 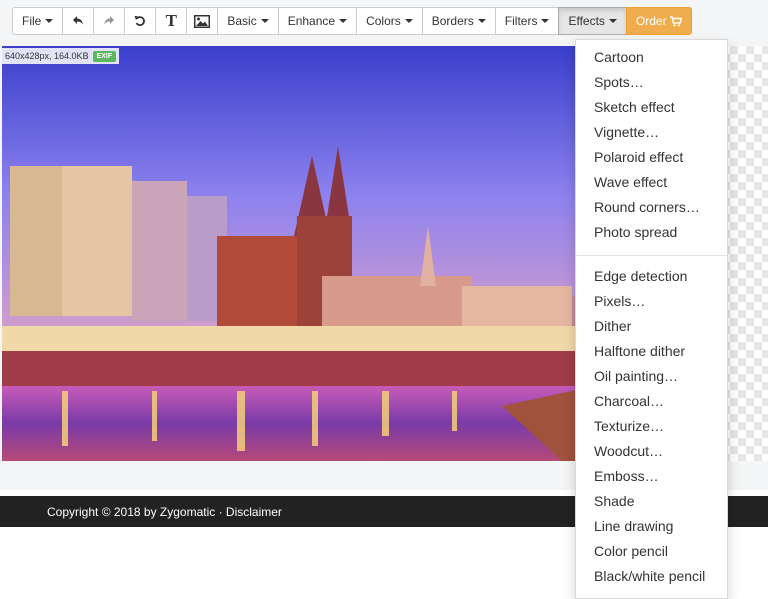 I want to click on borders-menu-button: Borders, so click(x=458, y=21).